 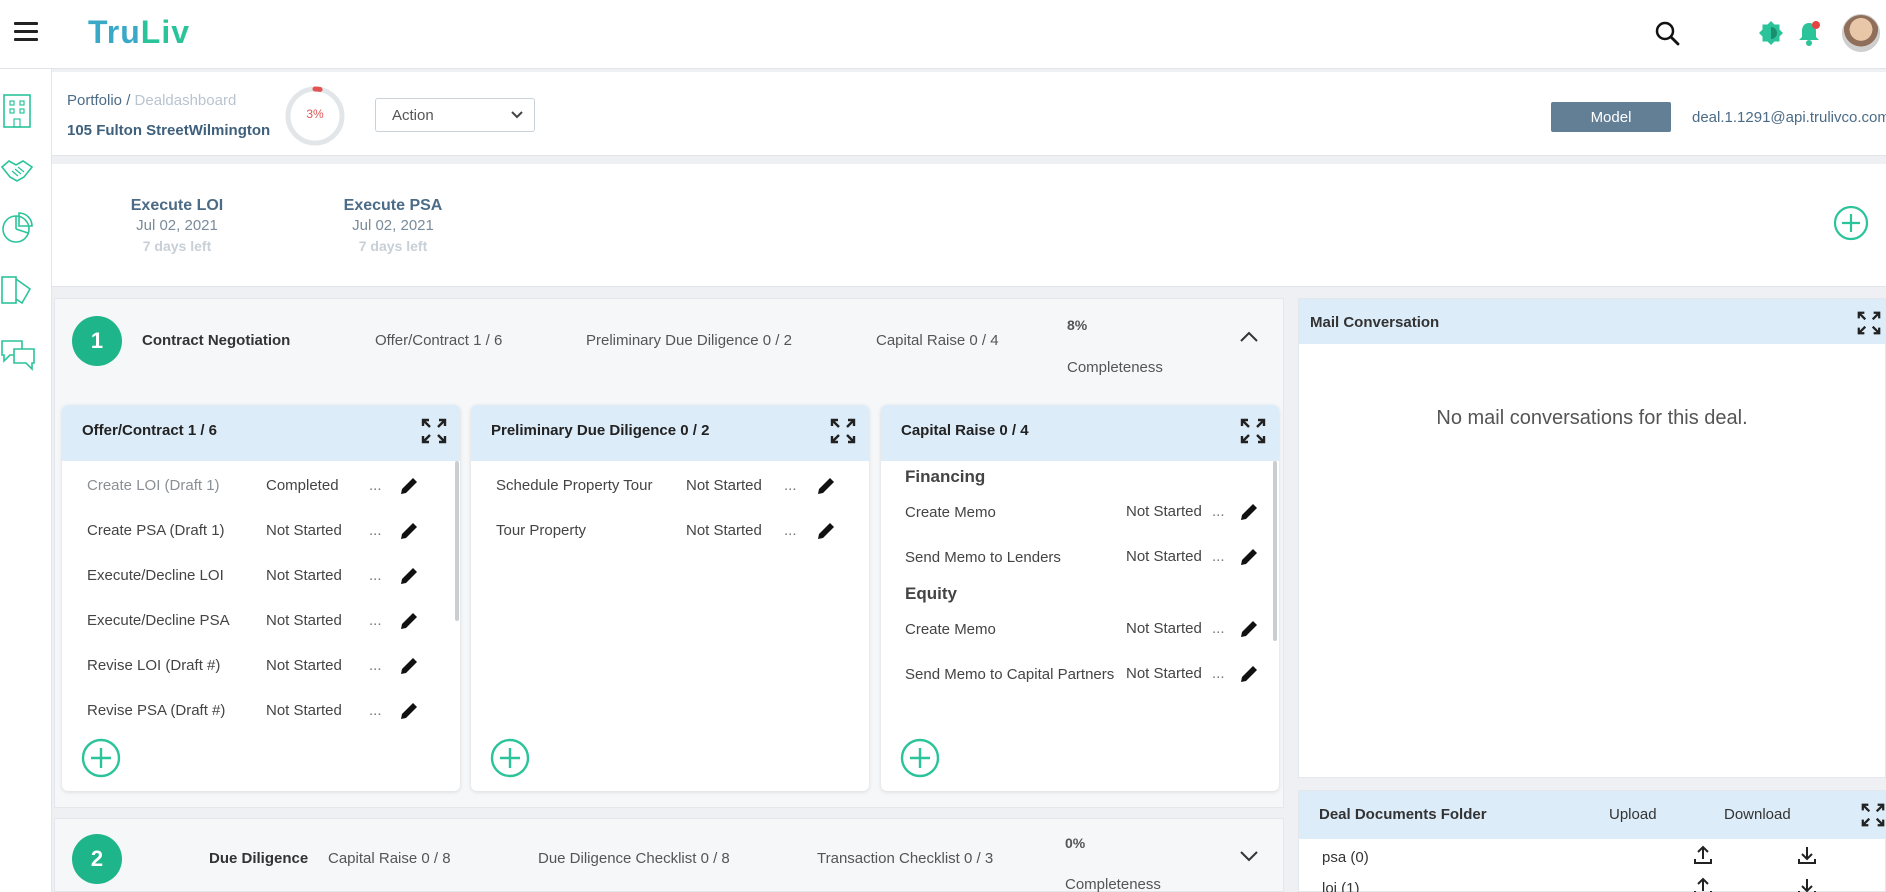 What do you see at coordinates (393, 205) in the screenshot?
I see `milestone-title: Execute PSA` at bounding box center [393, 205].